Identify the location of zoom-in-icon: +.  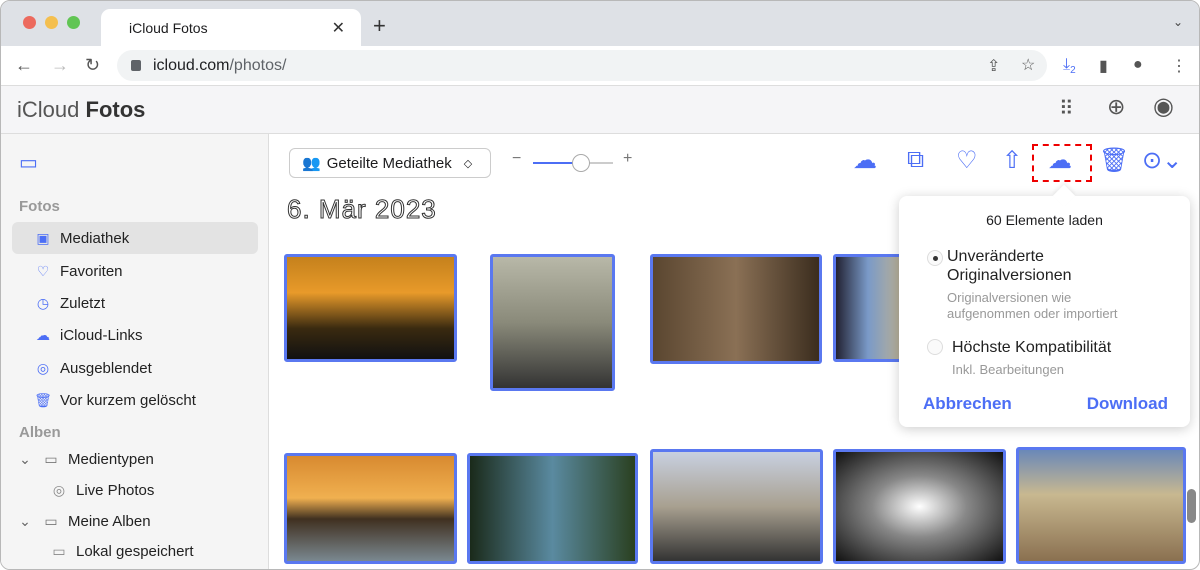
(627, 159).